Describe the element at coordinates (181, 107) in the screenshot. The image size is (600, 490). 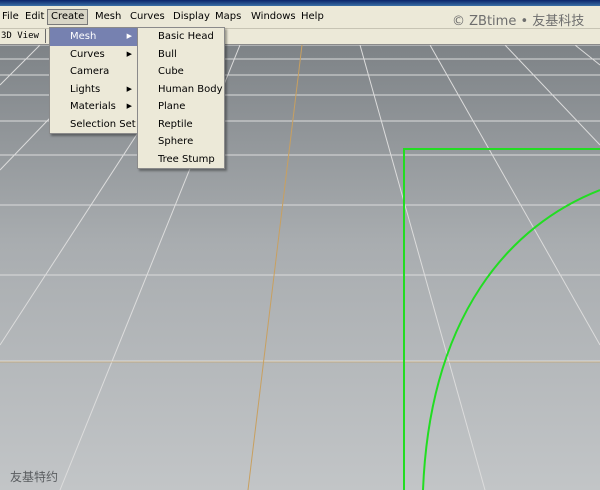
I see `mesh-item-plane: Plane` at that location.